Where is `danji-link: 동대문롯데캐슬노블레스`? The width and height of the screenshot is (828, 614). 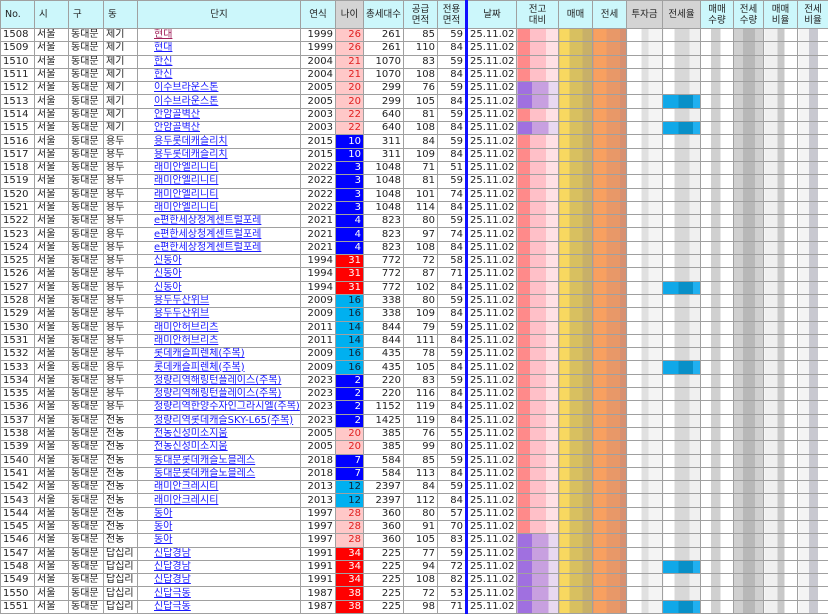
danji-link: 동대문롯데캐슬노블레스 is located at coordinates (204, 473).